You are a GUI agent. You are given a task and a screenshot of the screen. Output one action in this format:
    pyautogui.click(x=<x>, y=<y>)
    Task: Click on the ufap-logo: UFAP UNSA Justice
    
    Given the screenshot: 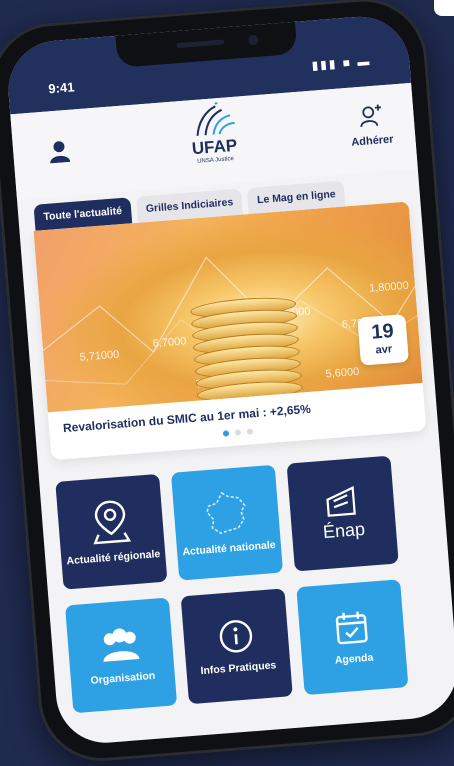 What is the action you would take?
    pyautogui.click(x=213, y=133)
    